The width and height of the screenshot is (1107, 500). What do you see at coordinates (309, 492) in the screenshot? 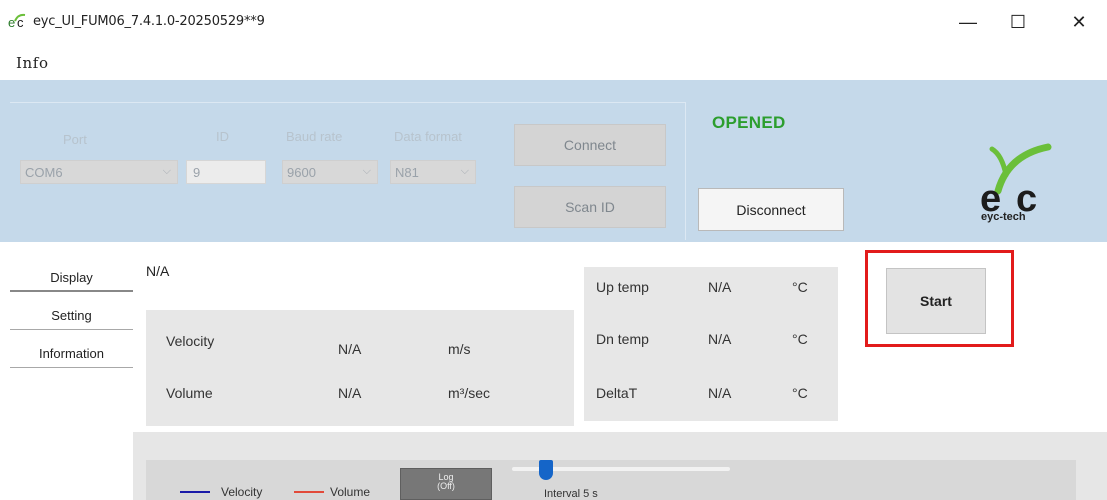
I see `volume-legend-line` at bounding box center [309, 492].